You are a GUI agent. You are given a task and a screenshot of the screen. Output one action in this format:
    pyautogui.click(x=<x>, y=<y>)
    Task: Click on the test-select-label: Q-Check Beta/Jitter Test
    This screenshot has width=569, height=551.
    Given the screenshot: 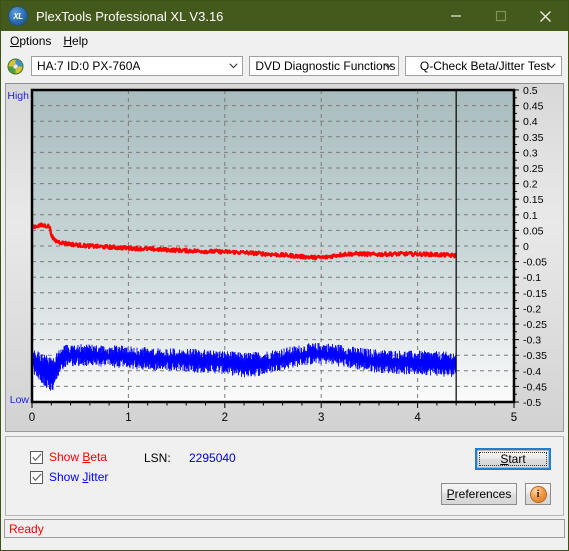 What is the action you would take?
    pyautogui.click(x=484, y=66)
    